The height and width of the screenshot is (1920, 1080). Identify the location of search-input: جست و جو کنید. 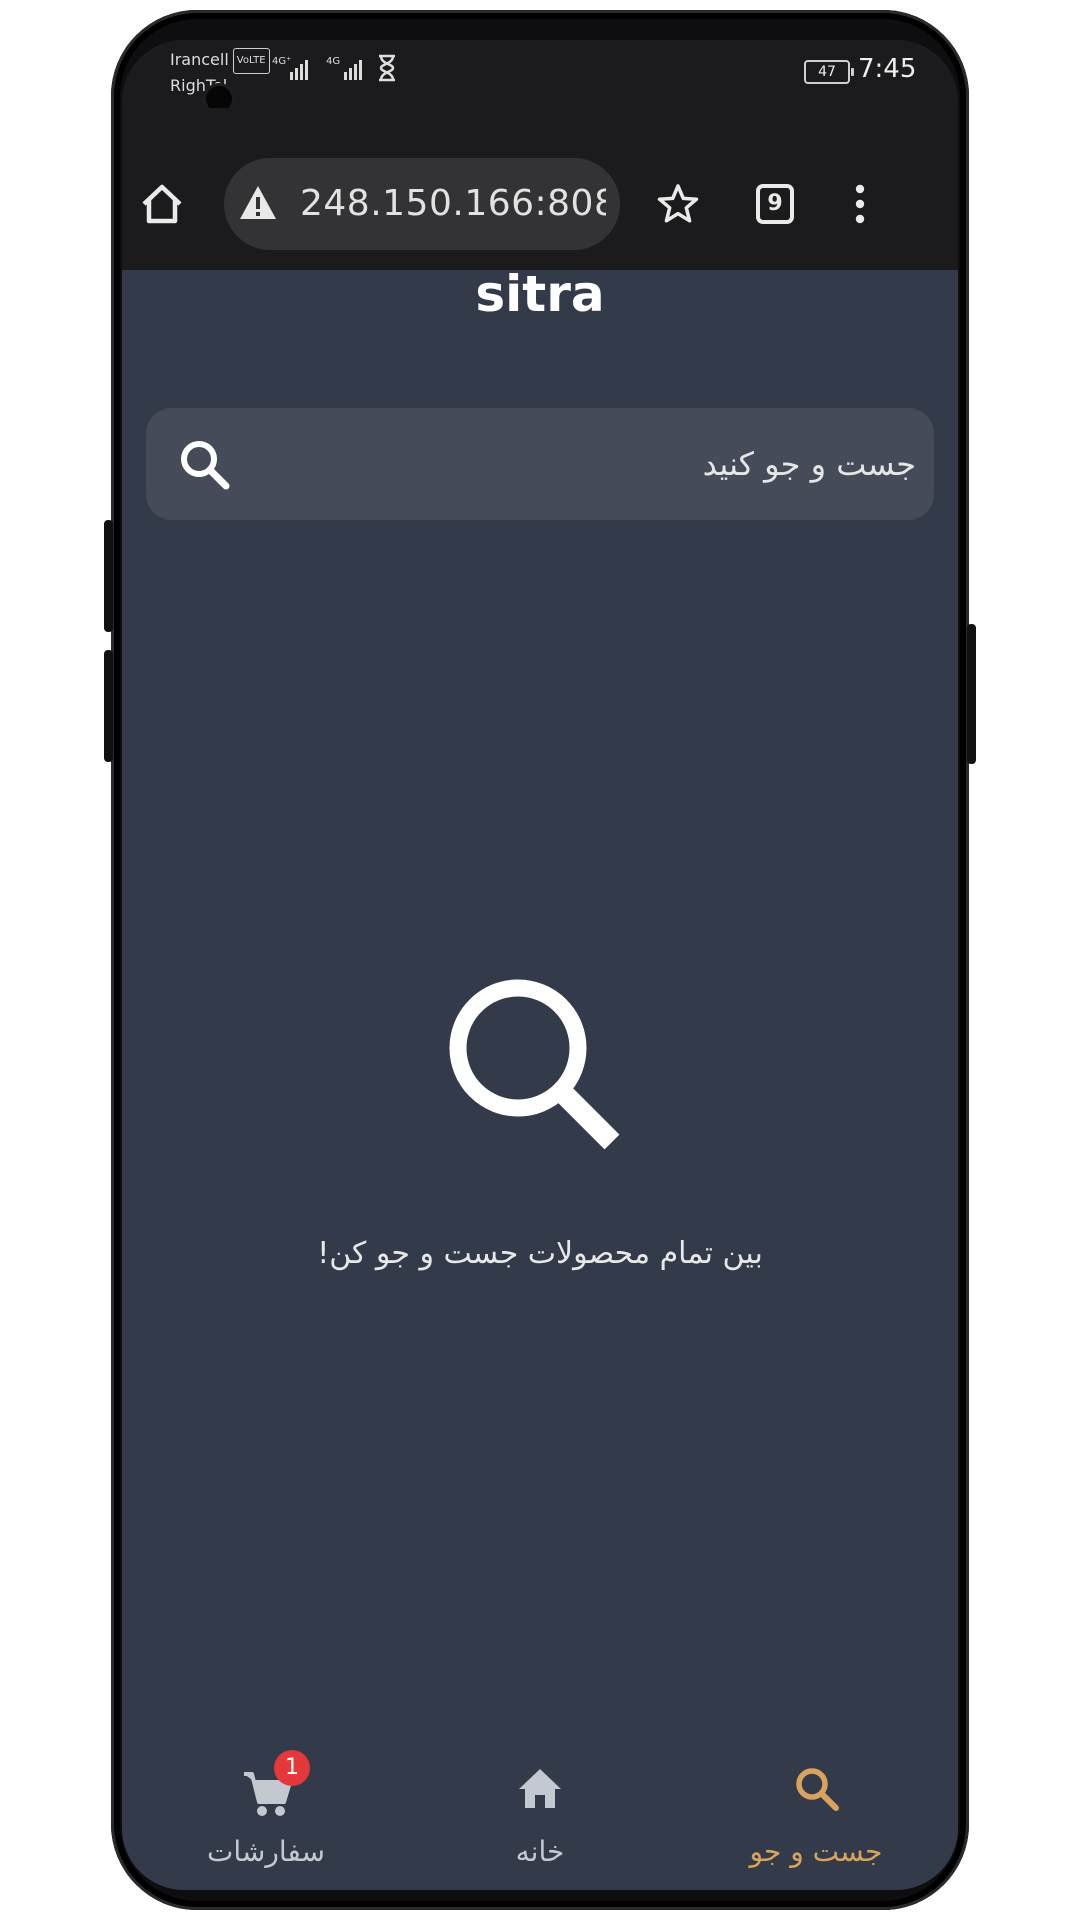
(540, 464).